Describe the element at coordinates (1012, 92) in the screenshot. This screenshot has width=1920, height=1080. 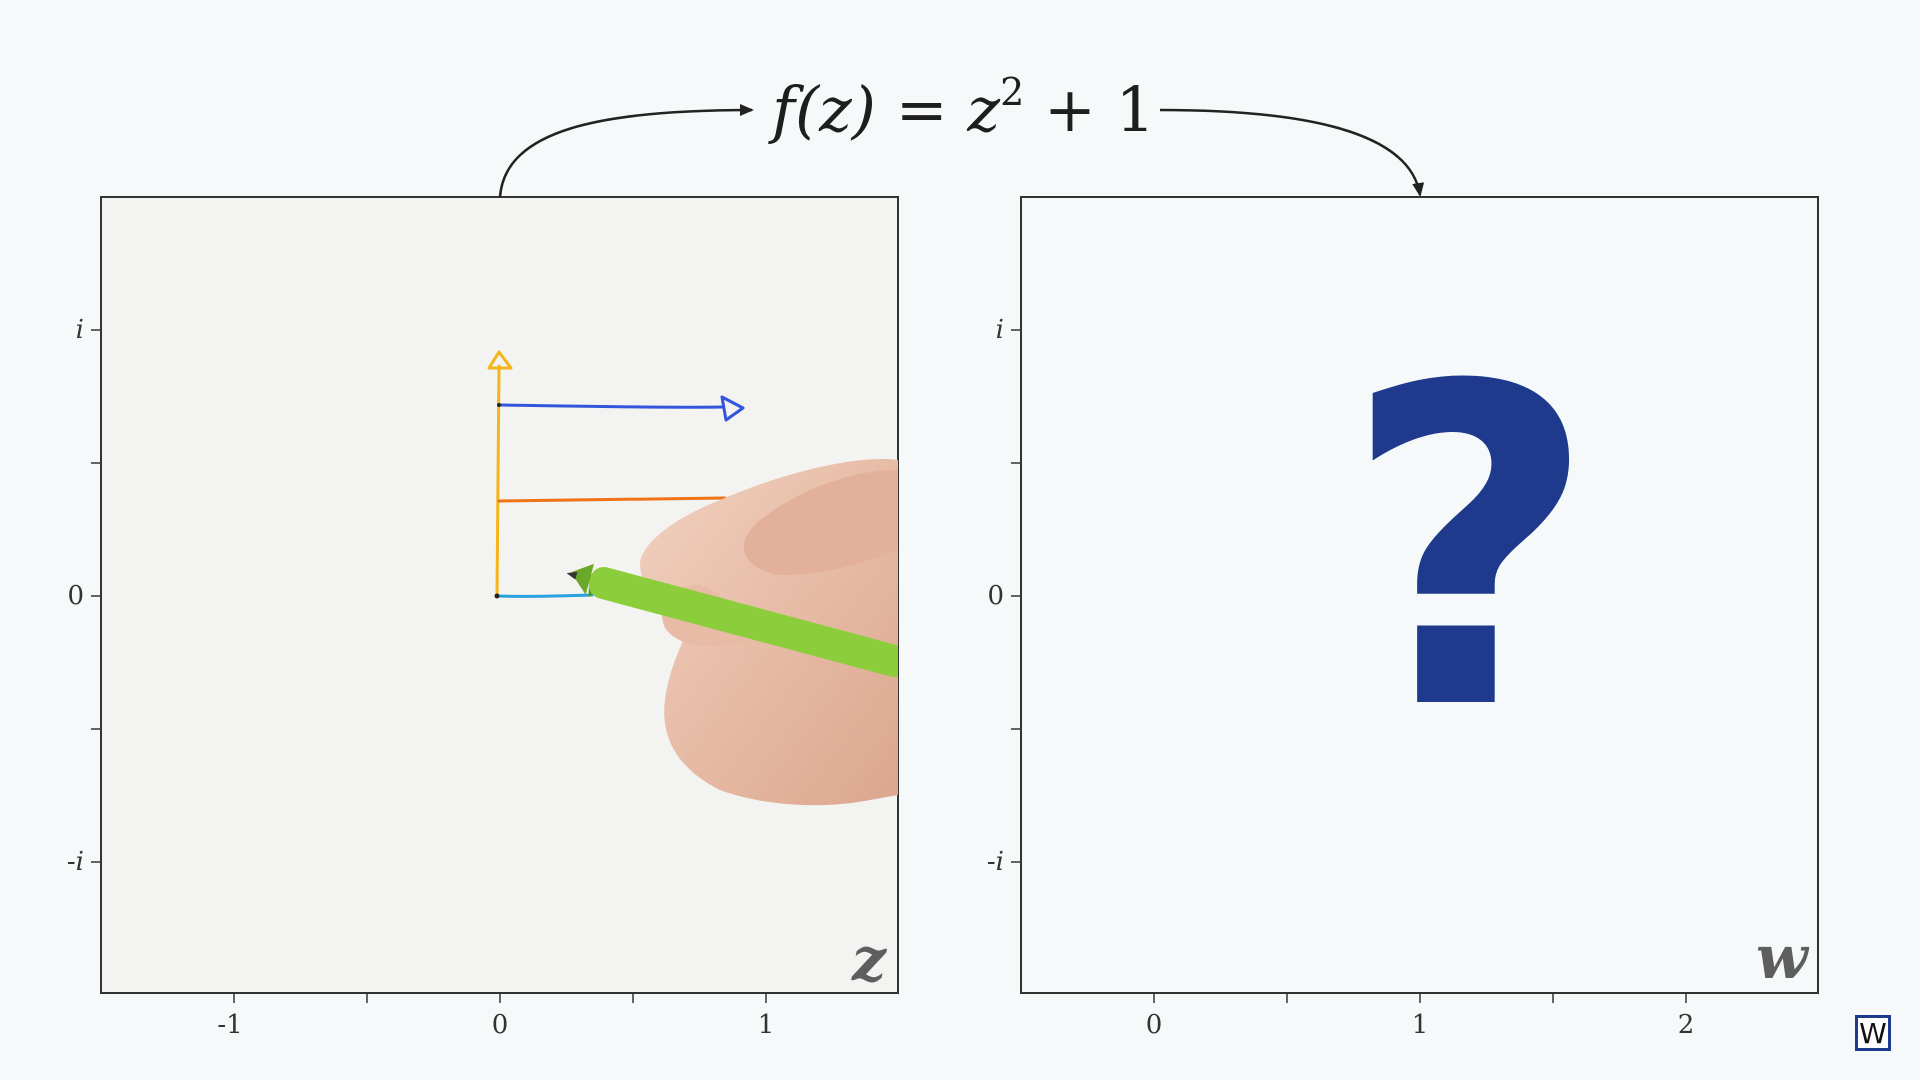
I see `formula-exponent: 2` at that location.